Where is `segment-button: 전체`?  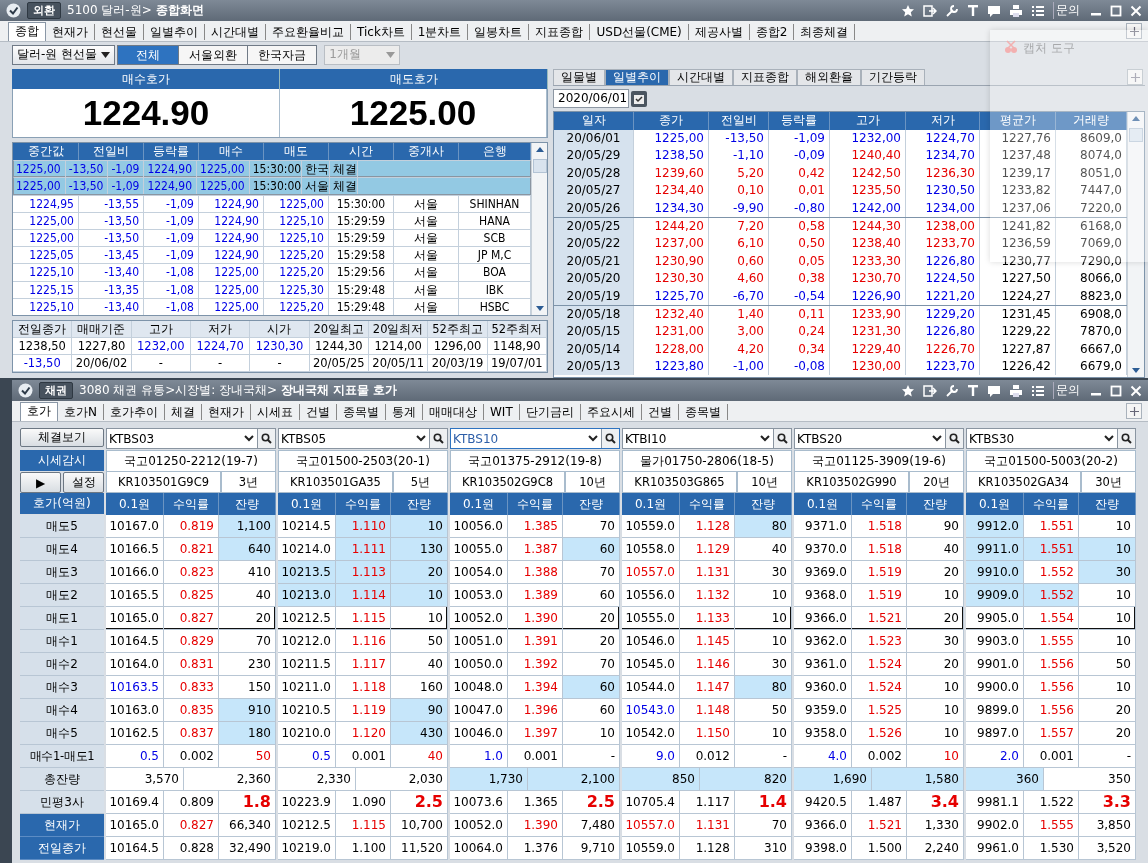
segment-button: 전체 is located at coordinates (148, 54).